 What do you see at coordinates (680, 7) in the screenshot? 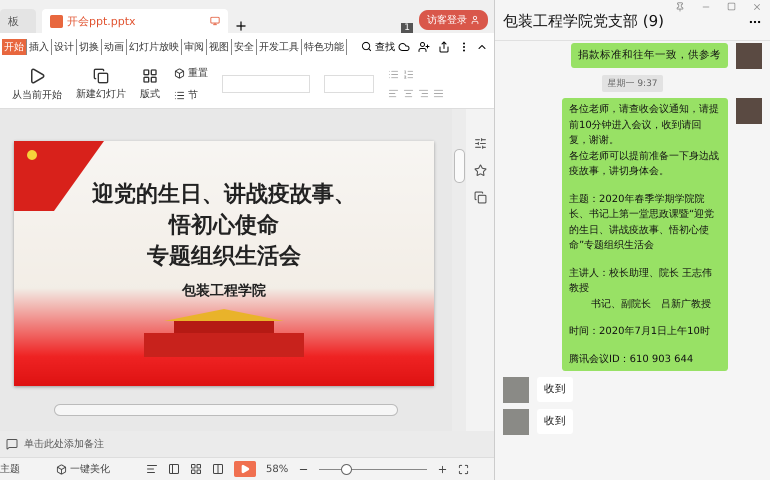
I see `pin-icon` at bounding box center [680, 7].